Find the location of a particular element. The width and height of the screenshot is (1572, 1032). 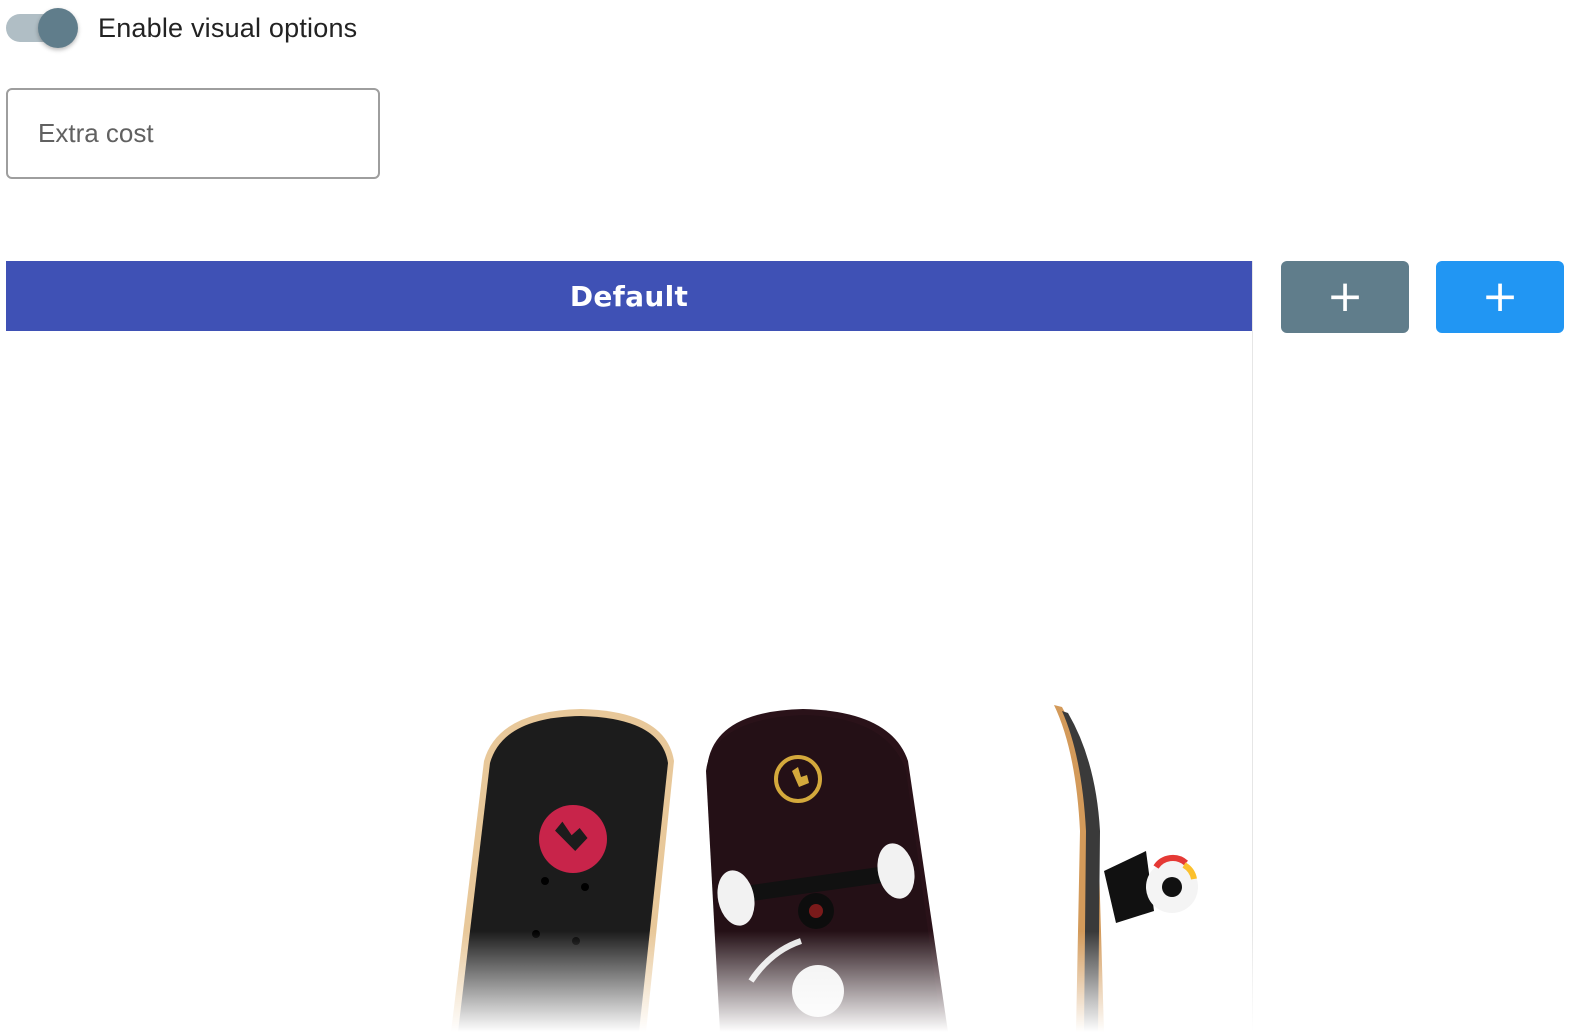

enable-visual-options-row: Enable visual options is located at coordinates (181, 28).